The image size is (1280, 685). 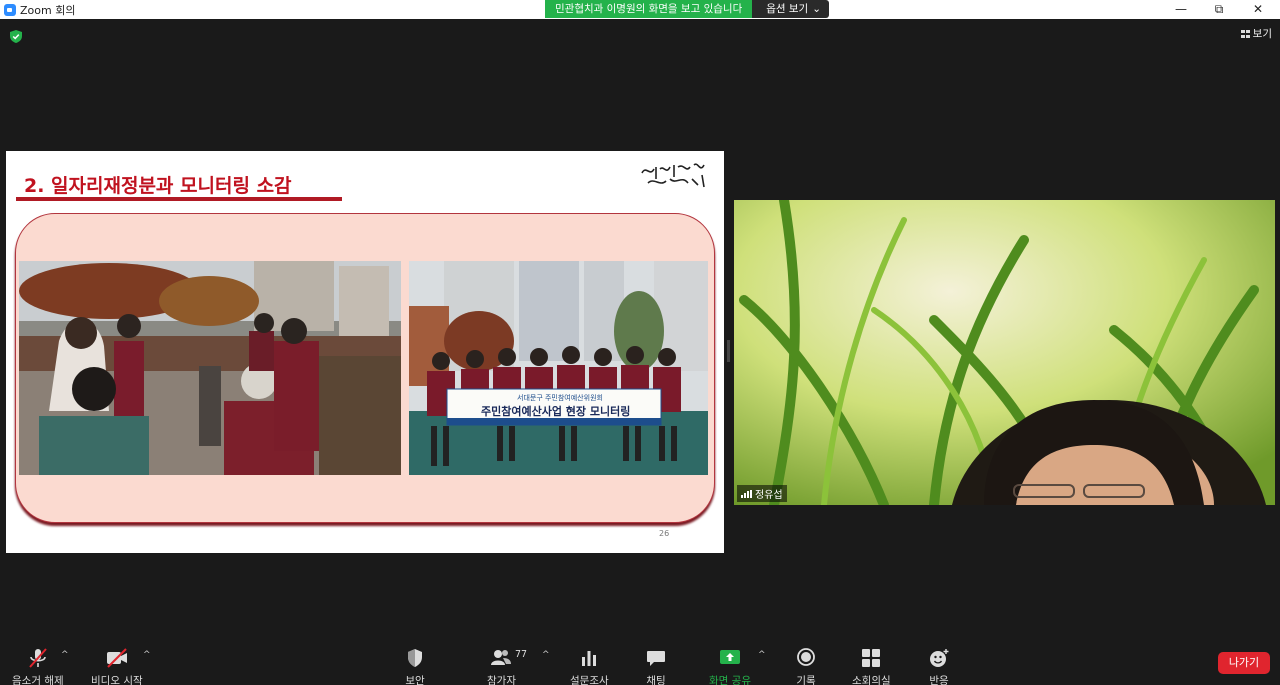 What do you see at coordinates (415, 680) in the screenshot?
I see `security-label: 보안` at bounding box center [415, 680].